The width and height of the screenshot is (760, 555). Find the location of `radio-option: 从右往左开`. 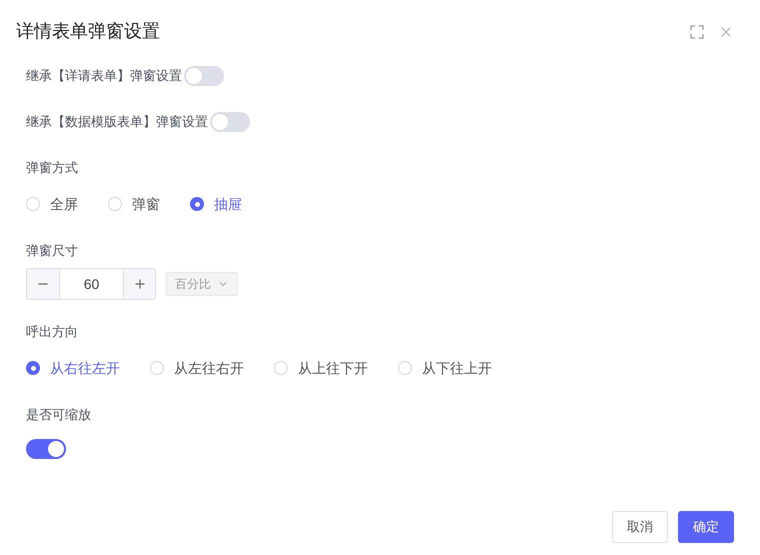

radio-option: 从右往左开 is located at coordinates (73, 368).